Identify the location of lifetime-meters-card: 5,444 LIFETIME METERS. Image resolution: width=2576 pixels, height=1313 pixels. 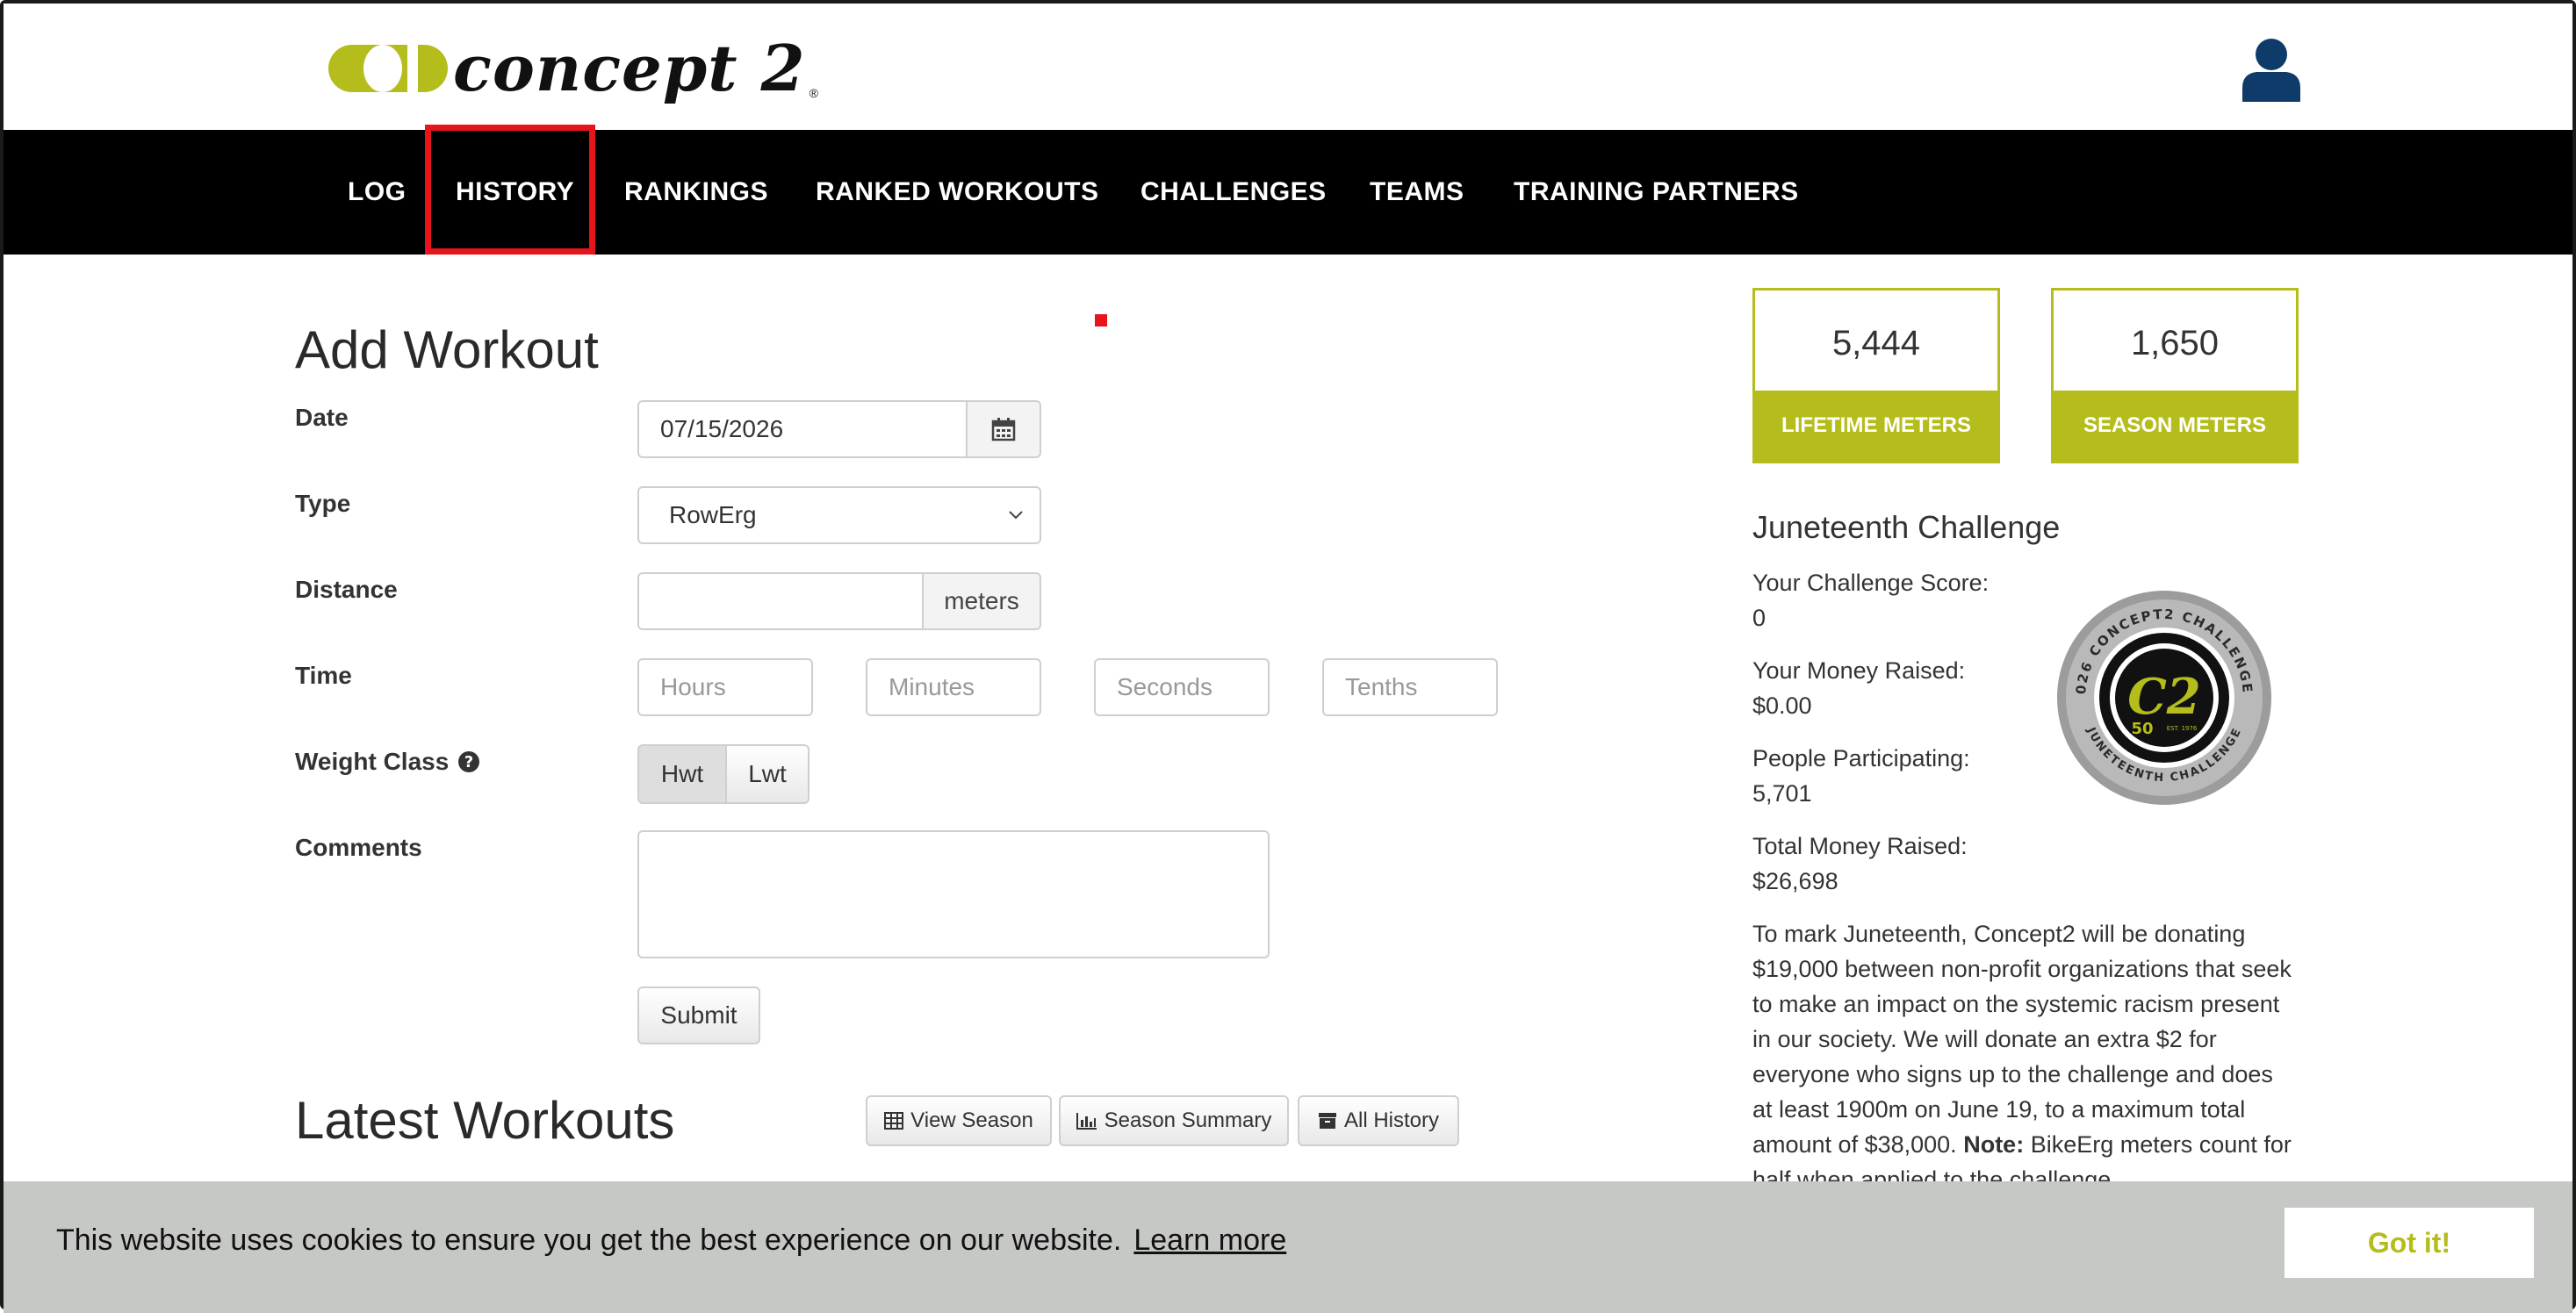
(1876, 376).